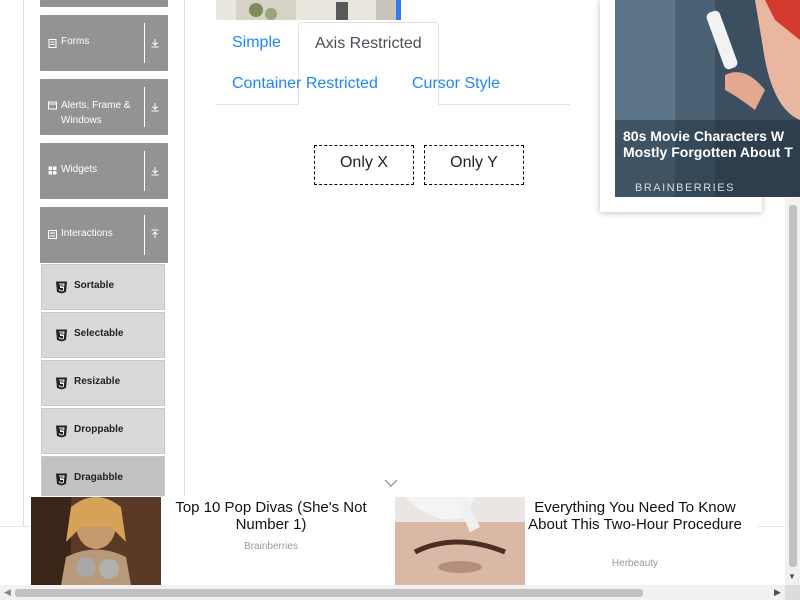 The height and width of the screenshot is (600, 800). I want to click on sidebar-group-label-line1: Alerts, Frame &, so click(96, 105).